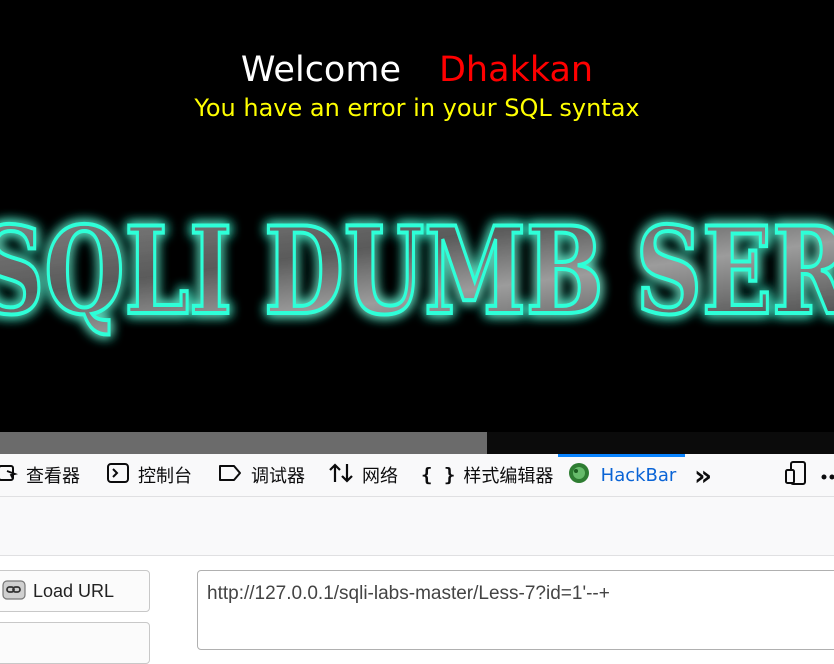 This screenshot has width=834, height=664. I want to click on welcome-text: Welcome, so click(321, 70).